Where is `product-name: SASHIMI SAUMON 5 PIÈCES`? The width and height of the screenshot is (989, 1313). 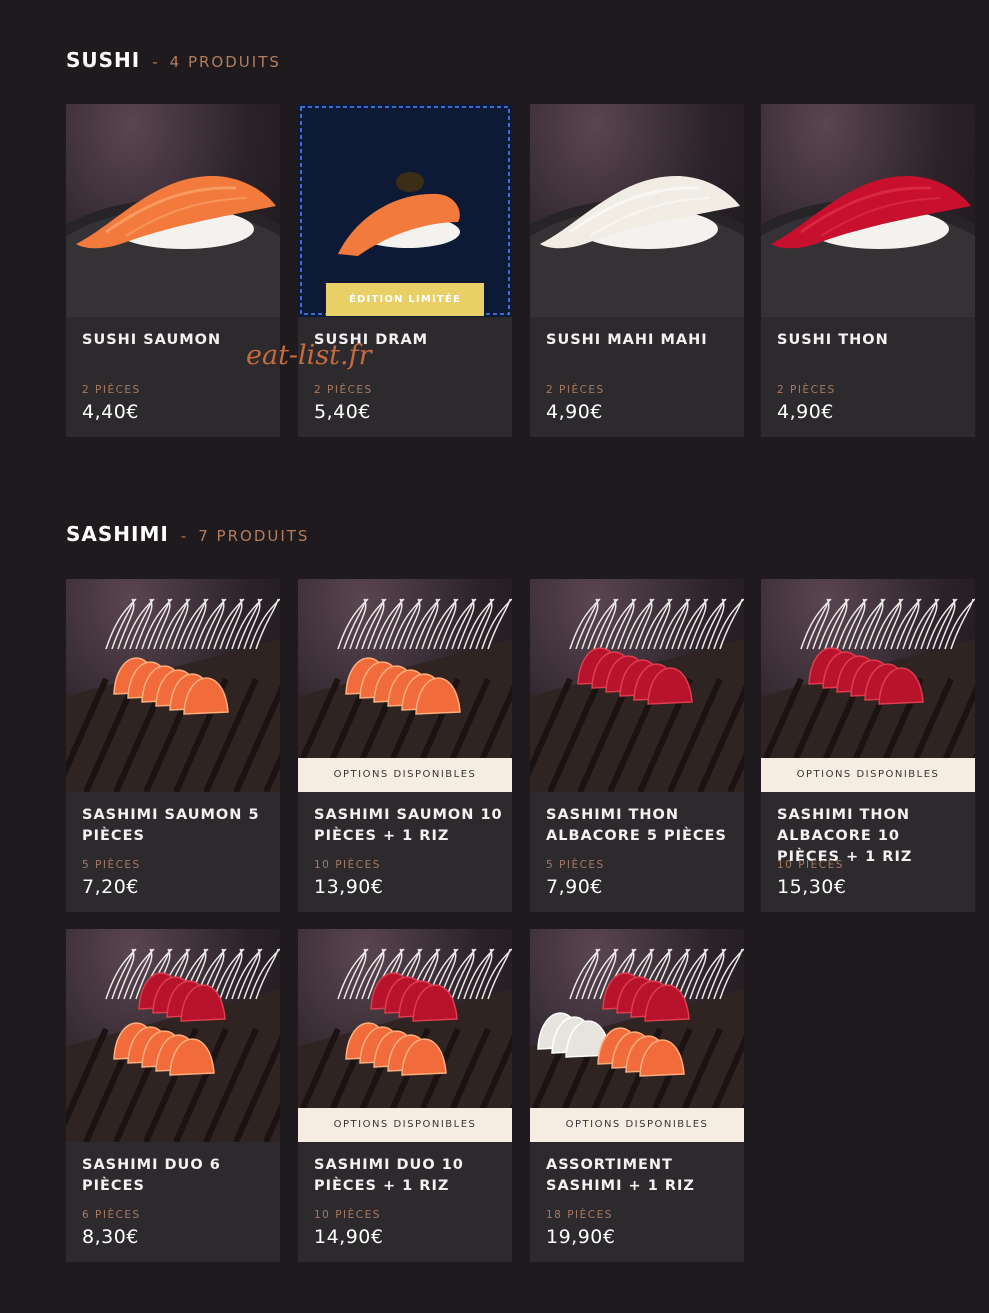
product-name: SASHIMI SAUMON 5 PIÈCES is located at coordinates (171, 825).